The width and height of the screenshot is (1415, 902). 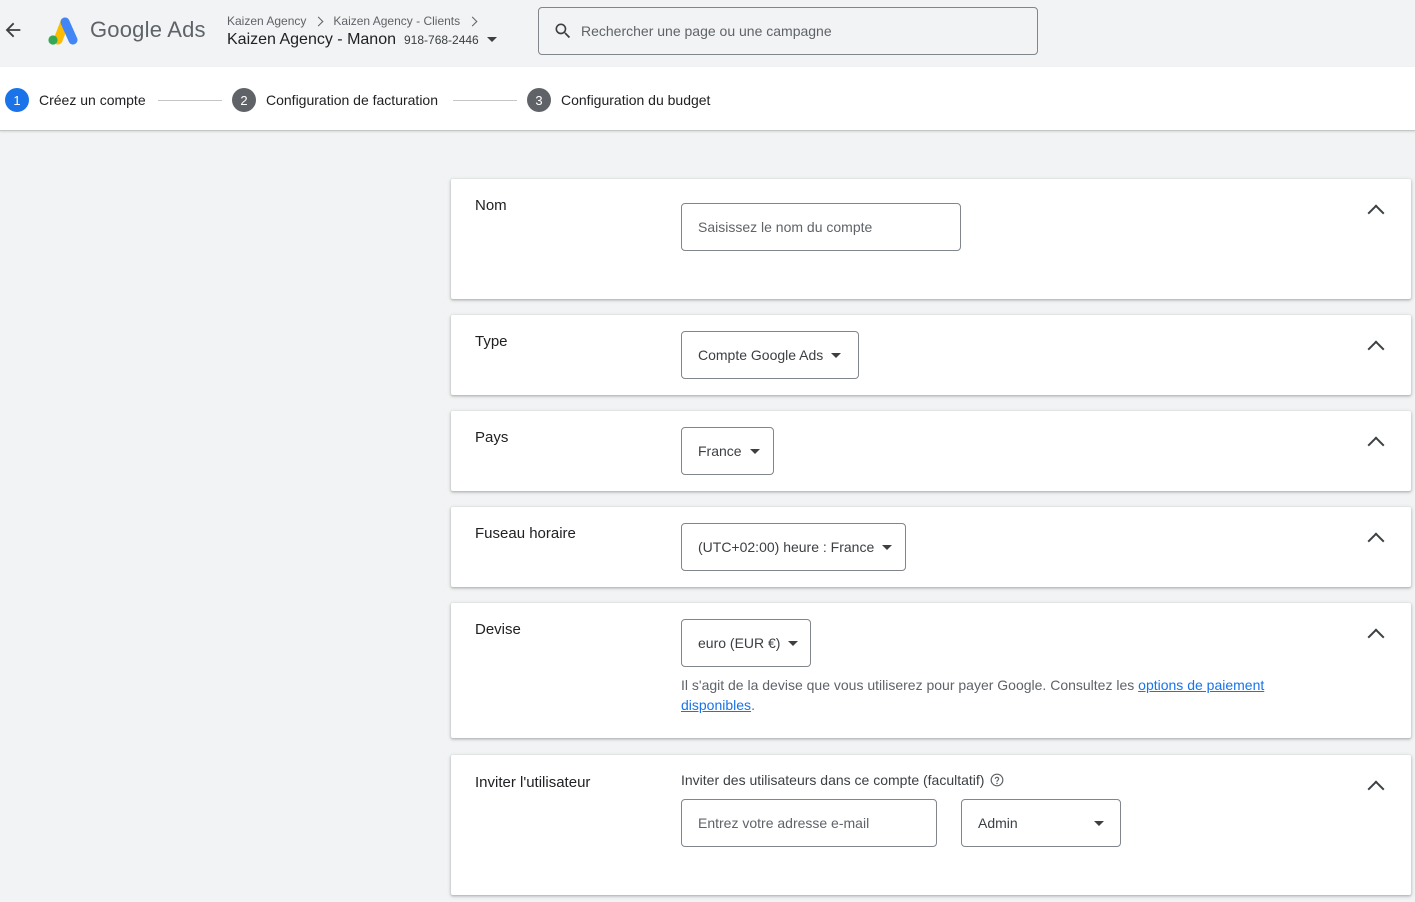 What do you see at coordinates (539, 100) in the screenshot?
I see `step-number: 3` at bounding box center [539, 100].